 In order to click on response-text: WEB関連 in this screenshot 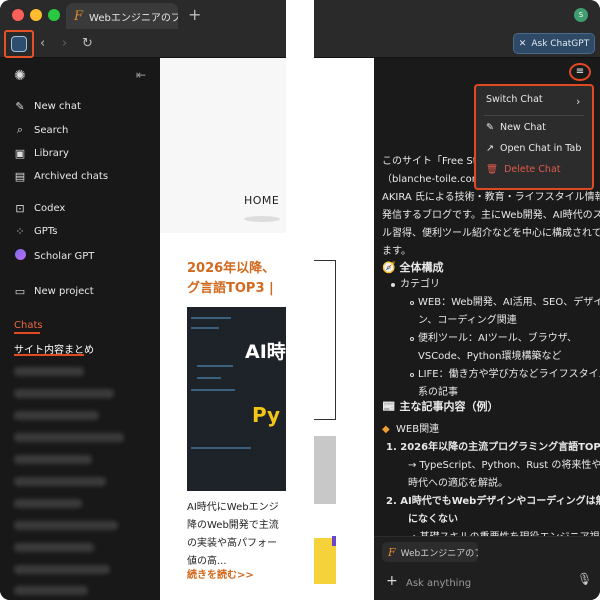, I will do `click(418, 429)`.